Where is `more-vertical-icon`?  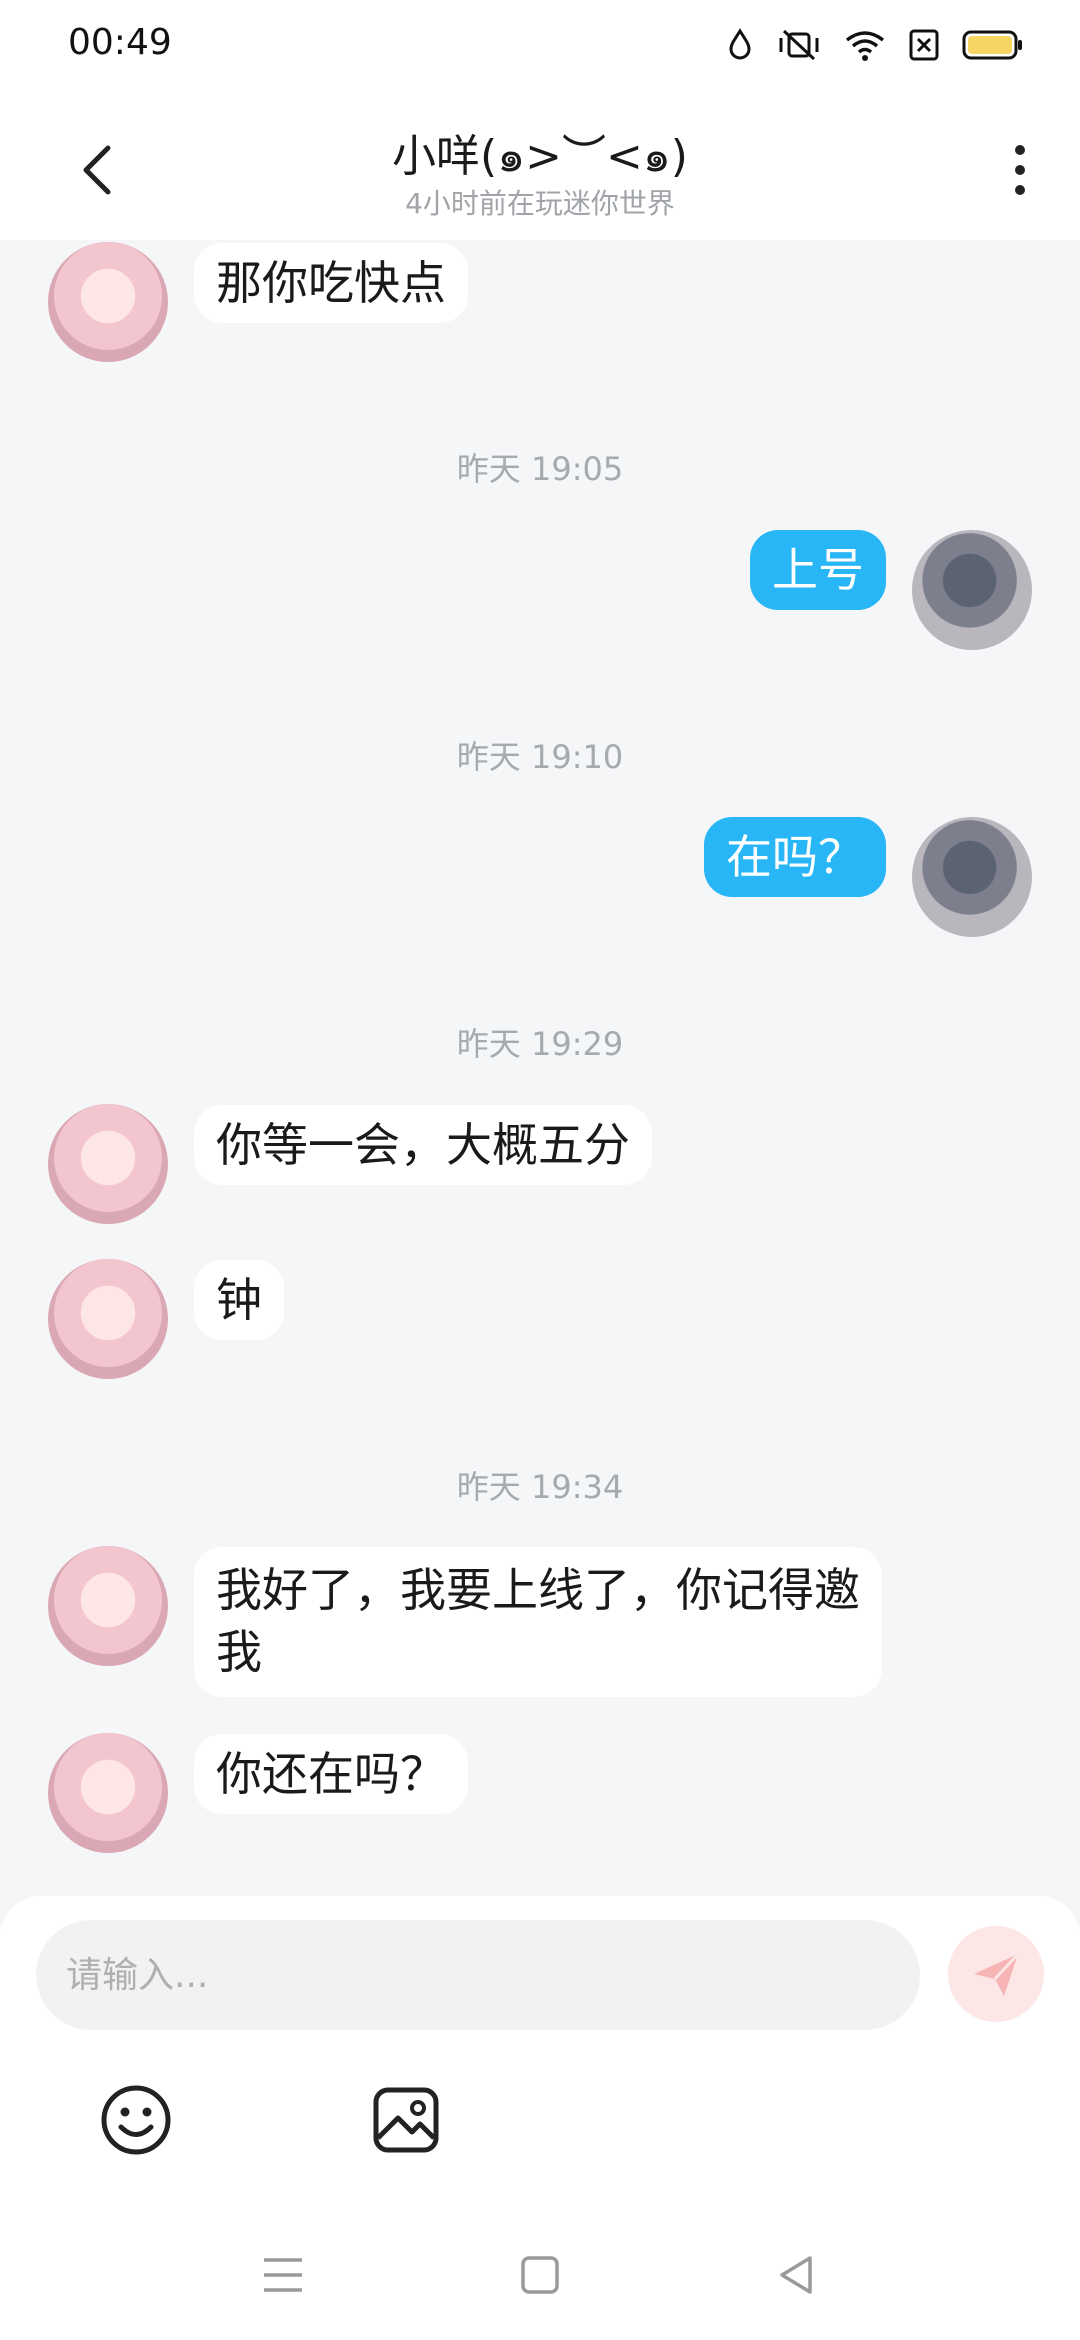
more-vertical-icon is located at coordinates (1020, 170).